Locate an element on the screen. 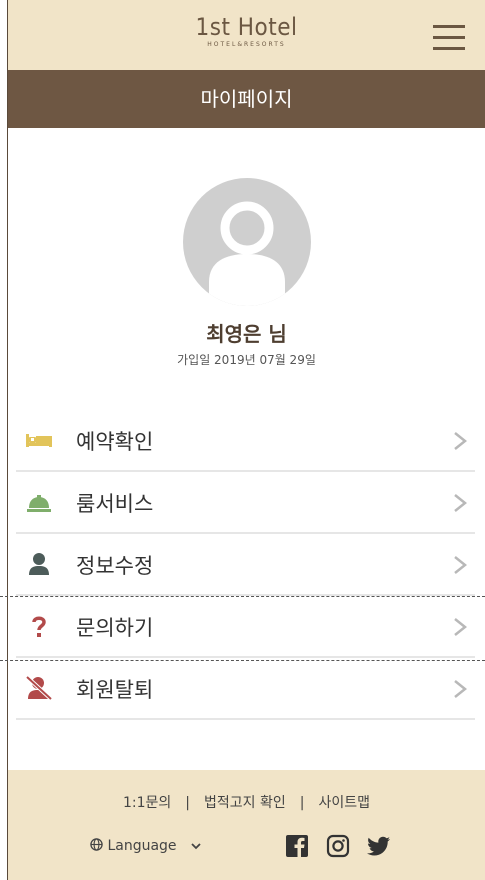 The image size is (485, 880). menu-item-reservation: 예약확인 is located at coordinates (245, 441).